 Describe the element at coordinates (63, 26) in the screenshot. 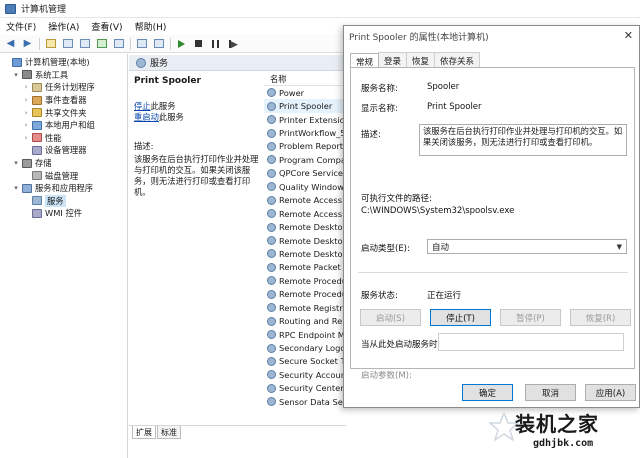

I see `menu-action: 操作(A)` at that location.